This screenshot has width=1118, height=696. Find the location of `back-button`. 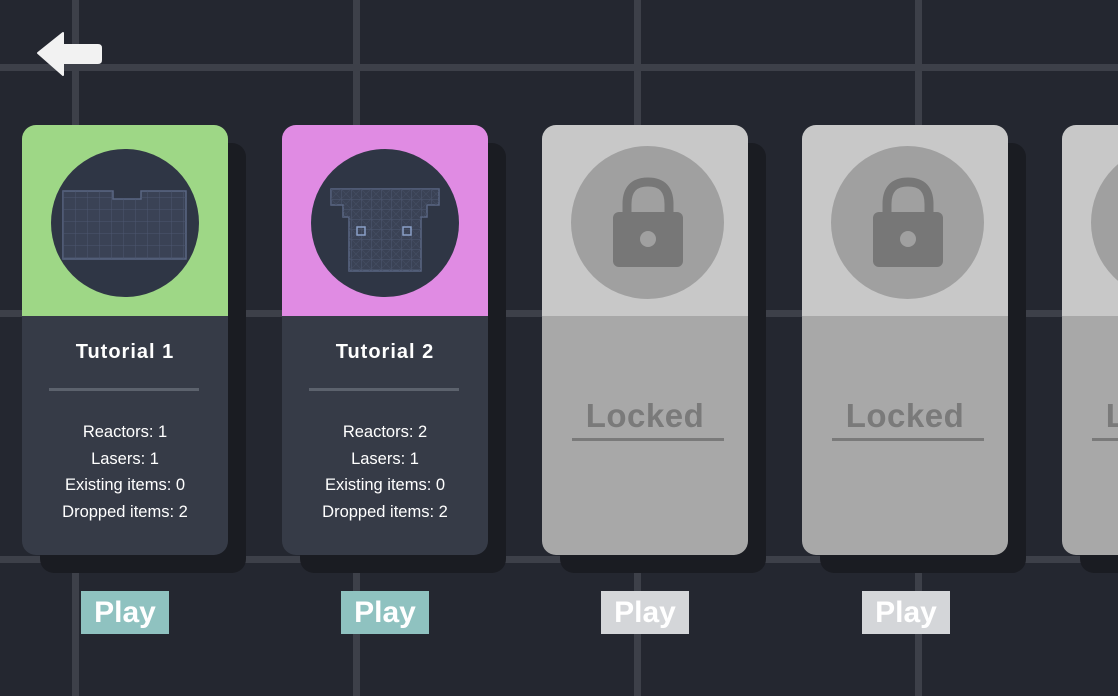

back-button is located at coordinates (70, 54).